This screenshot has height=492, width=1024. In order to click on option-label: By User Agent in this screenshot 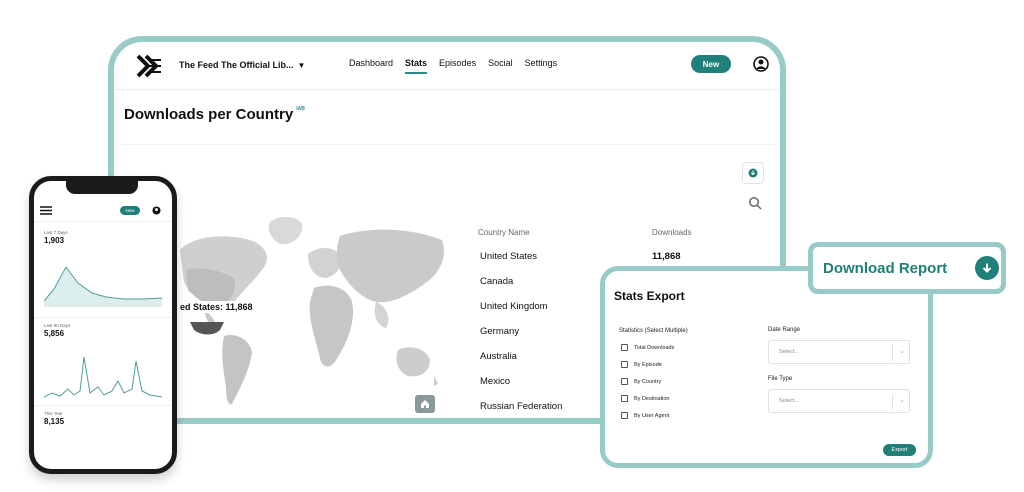, I will do `click(652, 415)`.